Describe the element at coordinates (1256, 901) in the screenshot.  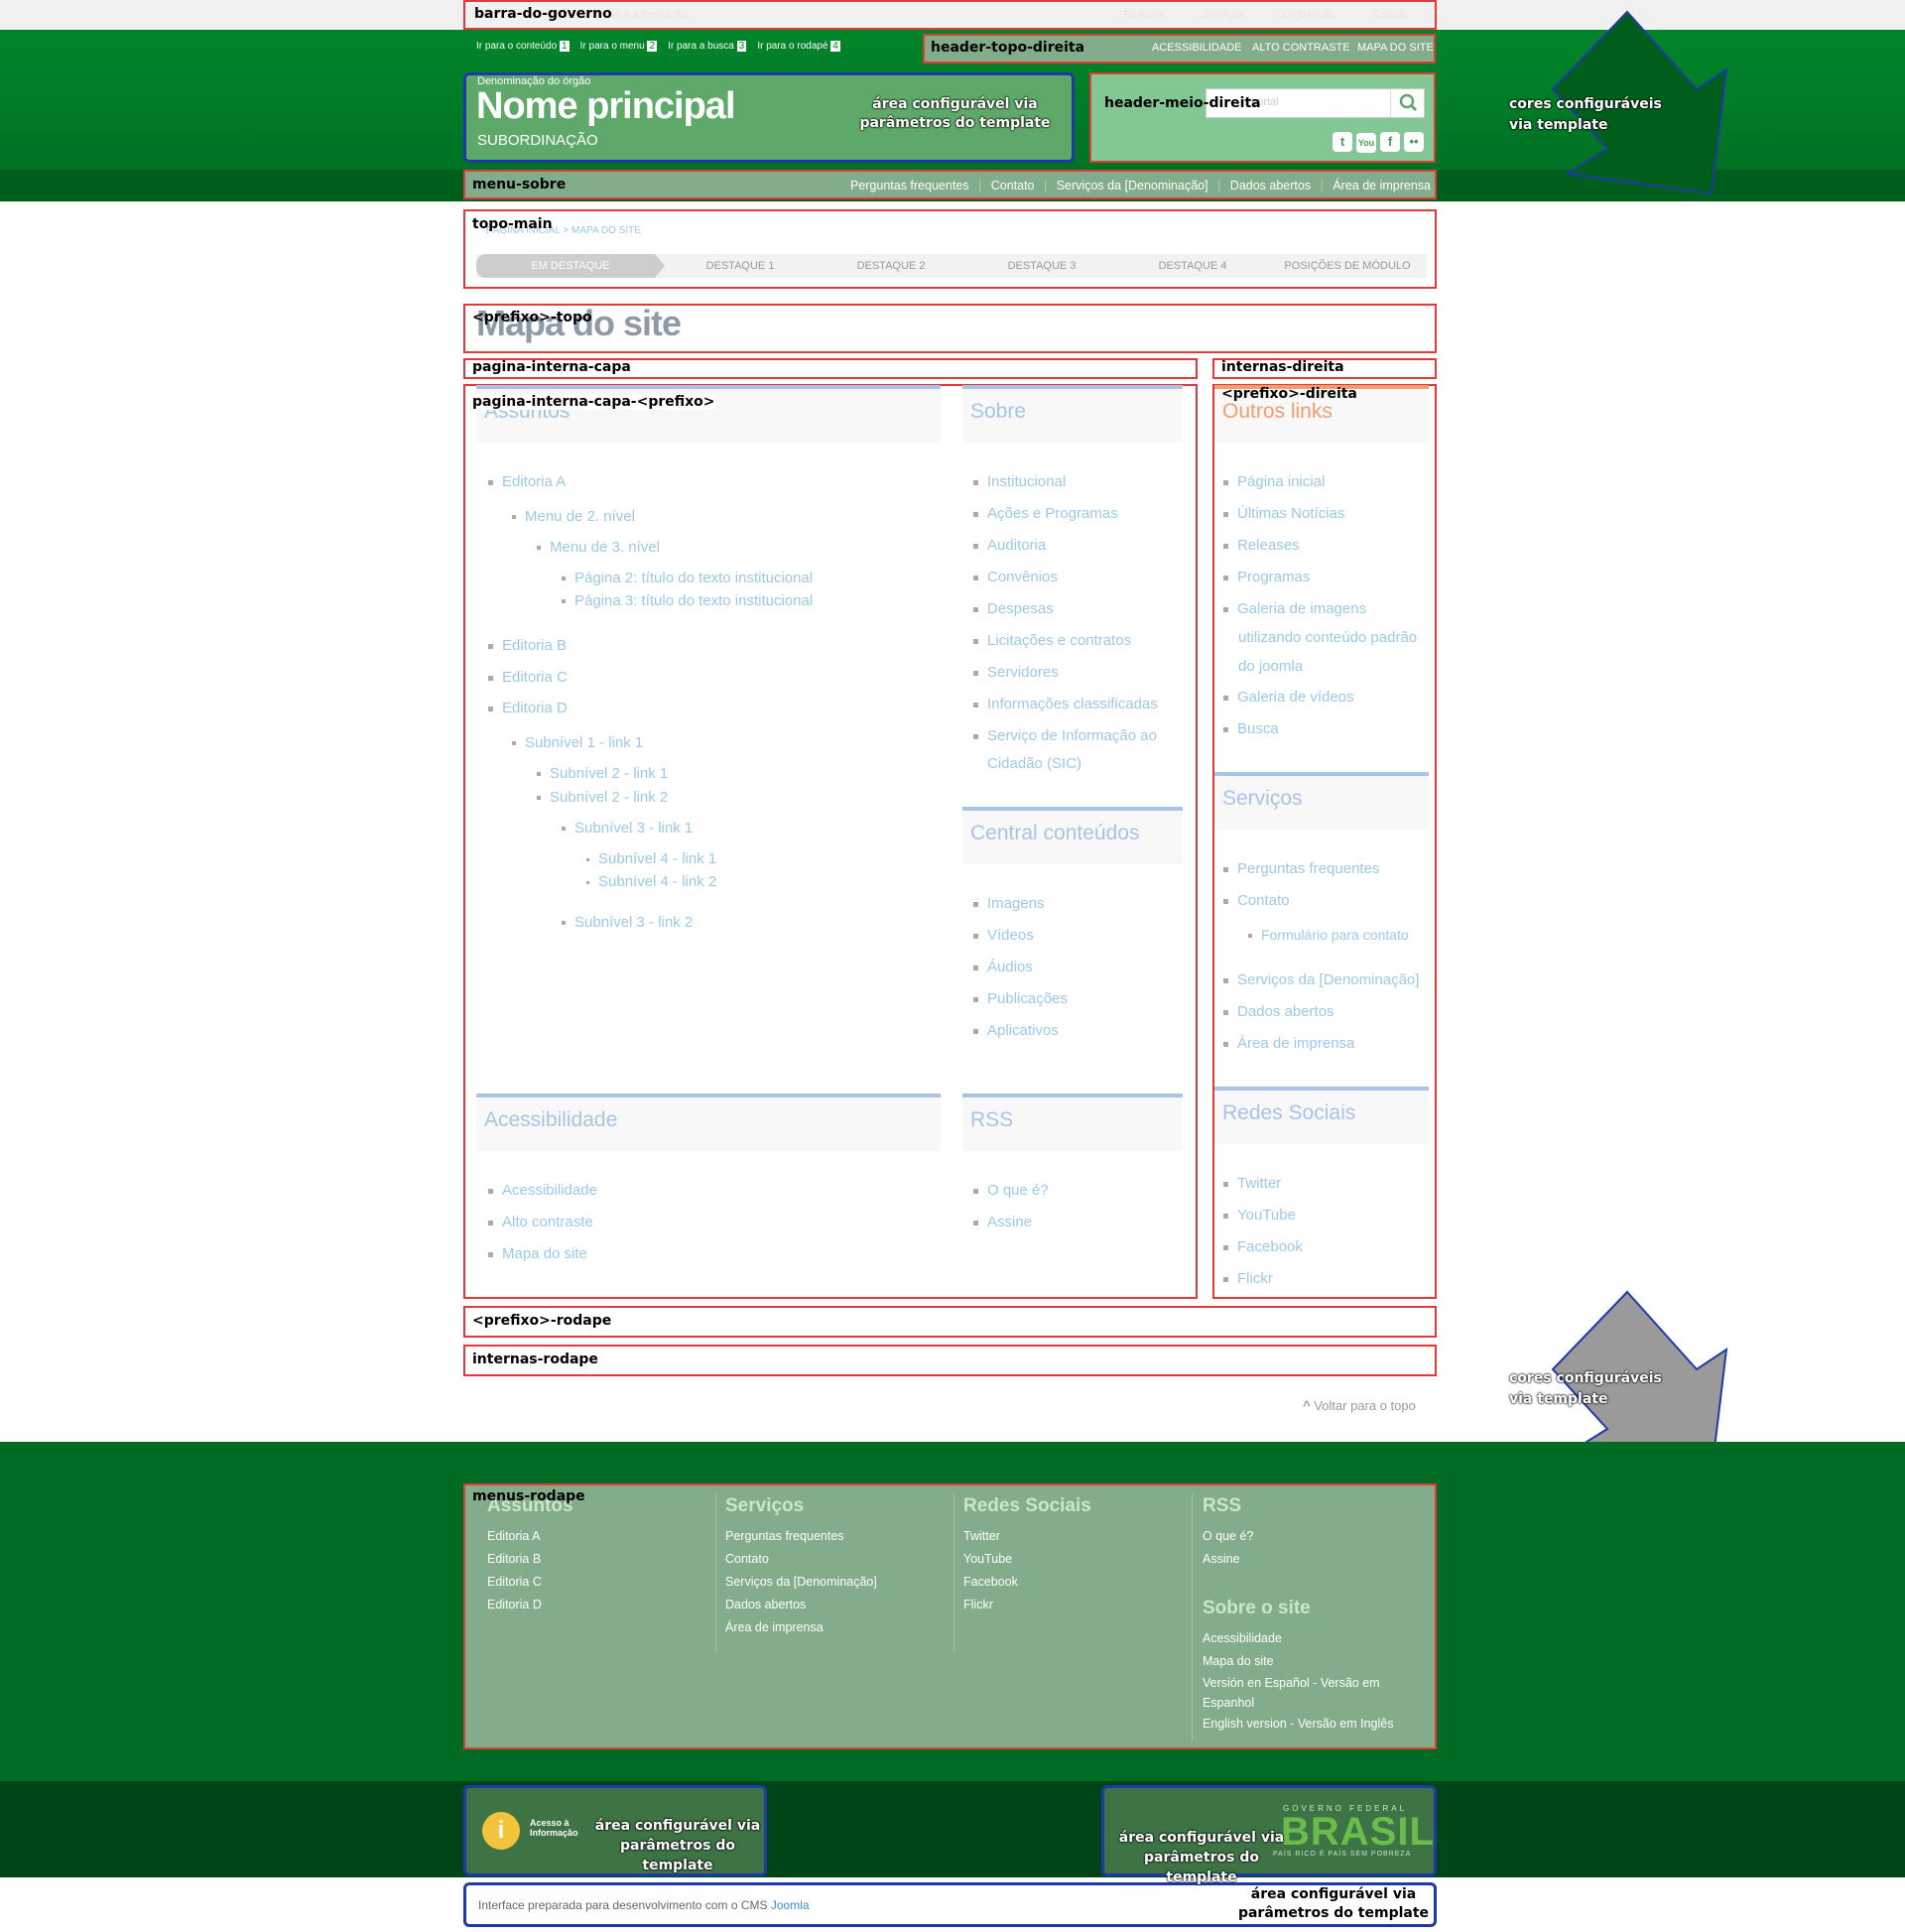
I see `list-item: Contato` at that location.